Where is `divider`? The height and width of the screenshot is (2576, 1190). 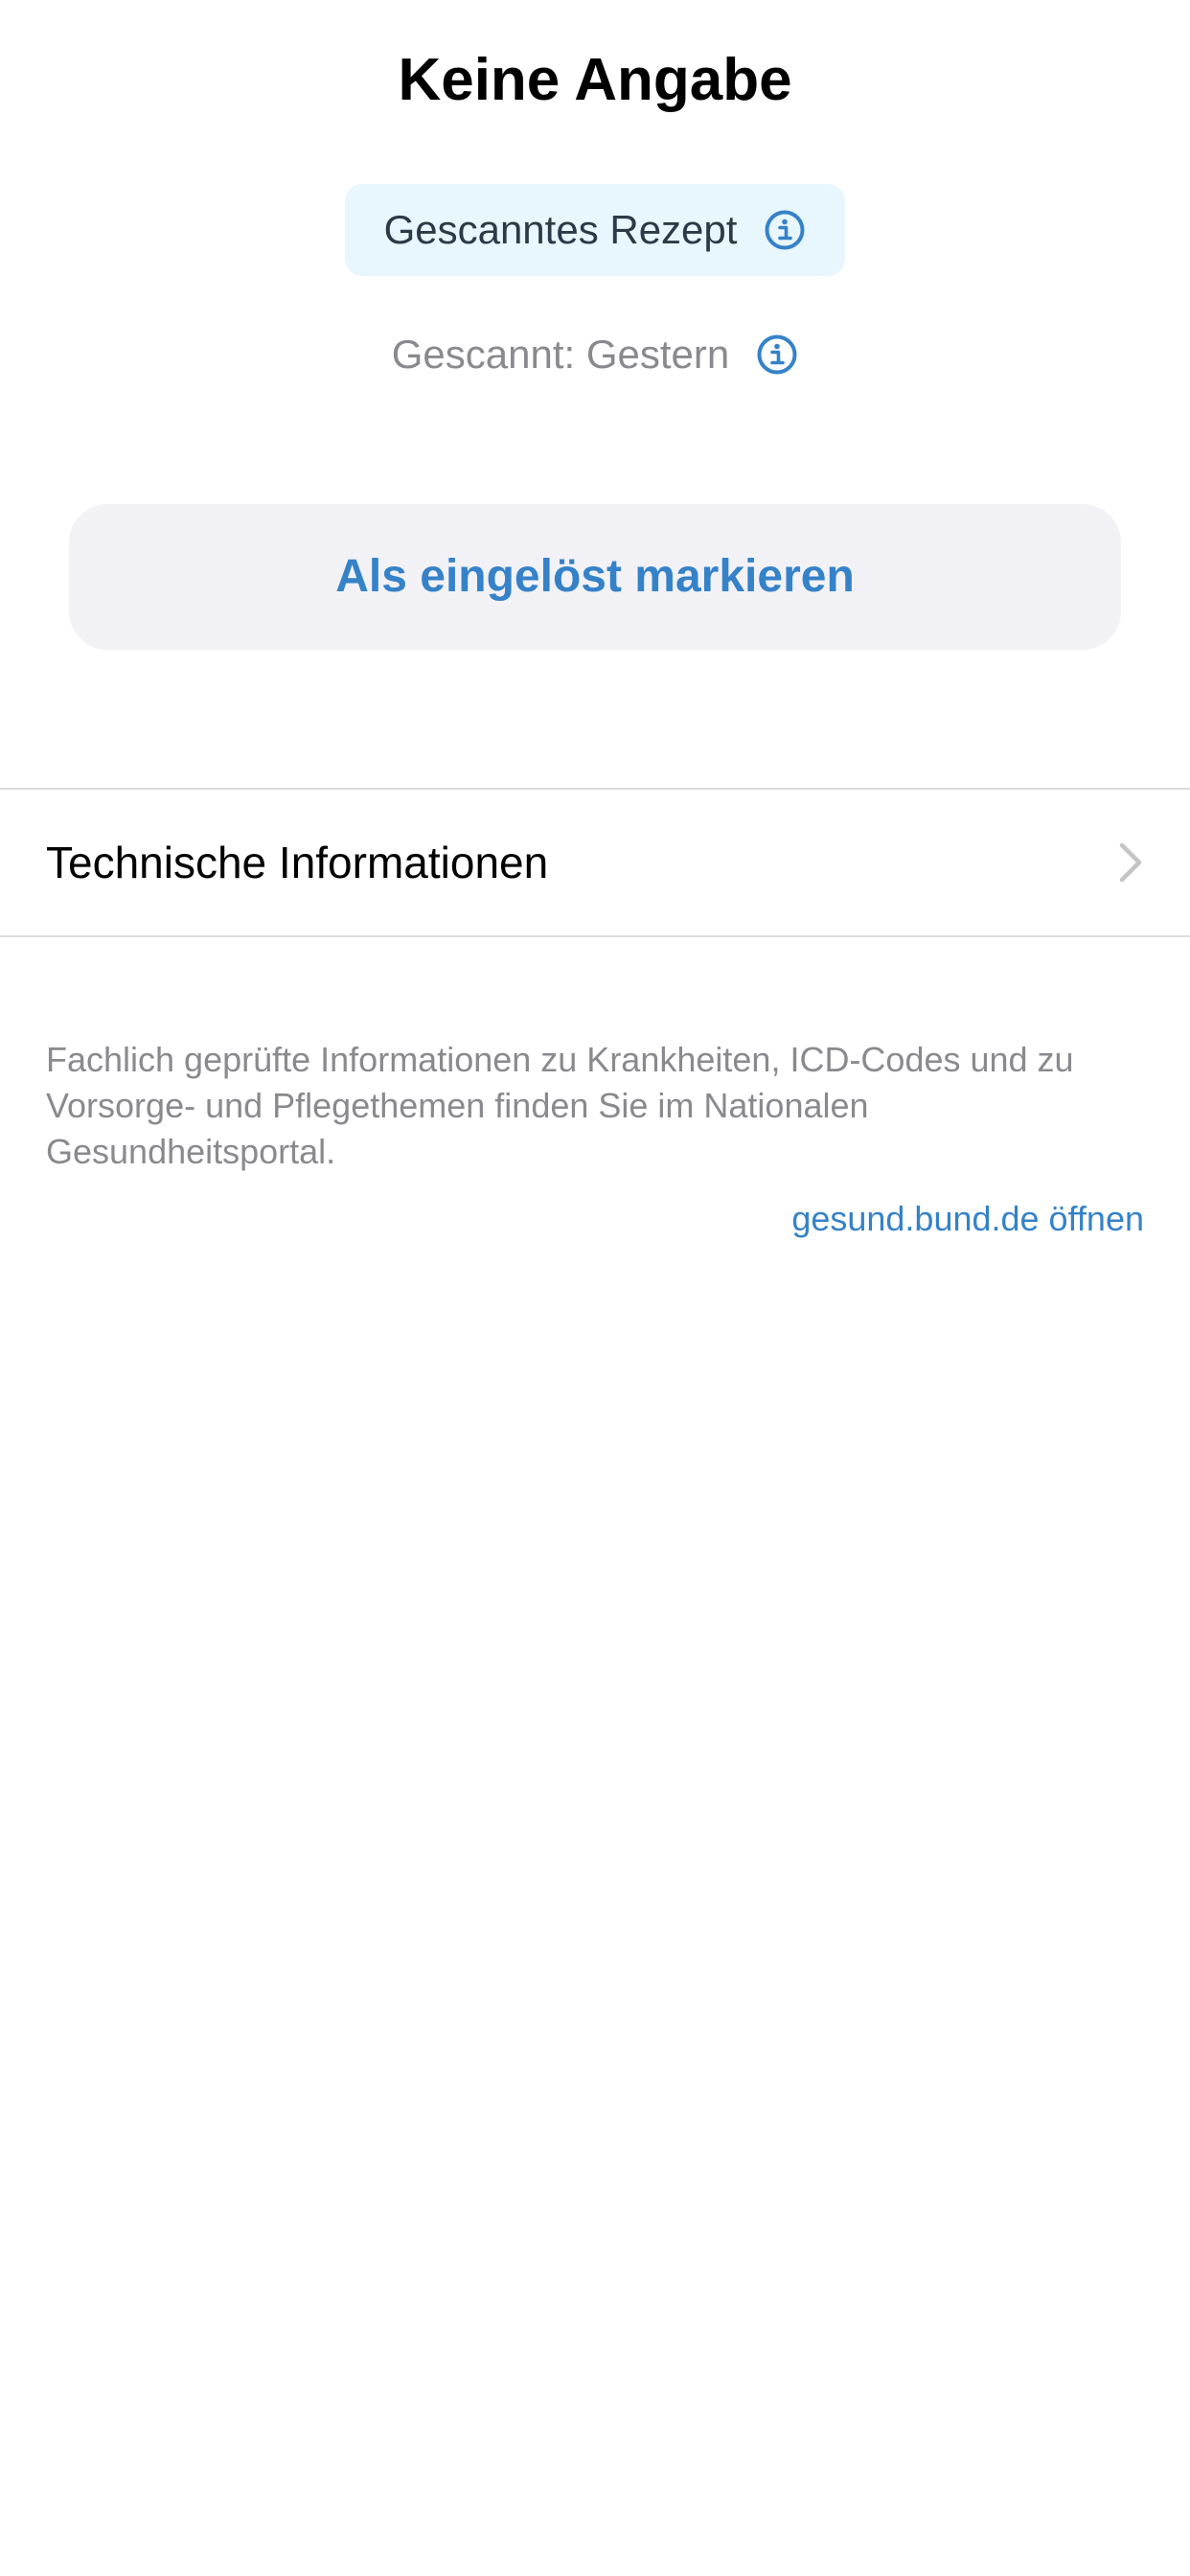 divider is located at coordinates (595, 936).